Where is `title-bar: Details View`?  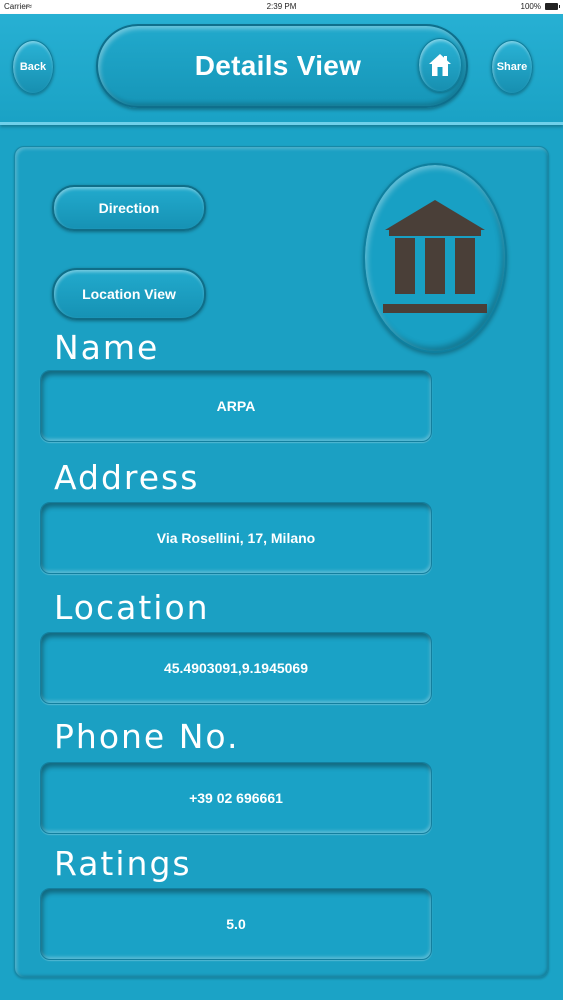 title-bar: Details View is located at coordinates (282, 66).